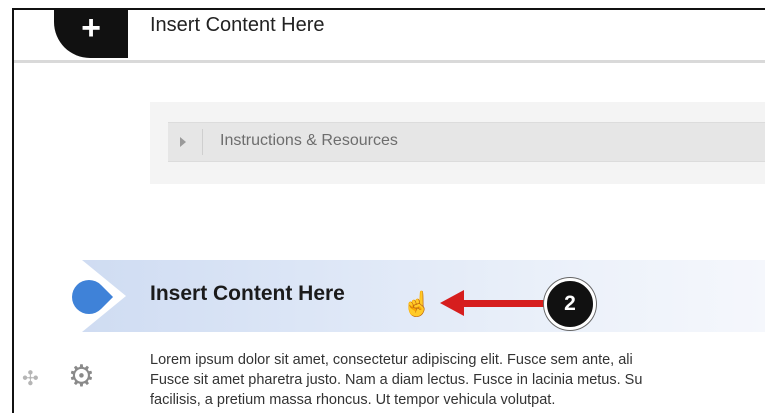 The width and height of the screenshot is (765, 413). Describe the element at coordinates (237, 25) in the screenshot. I see `top-block-title: Insert Content Here` at that location.